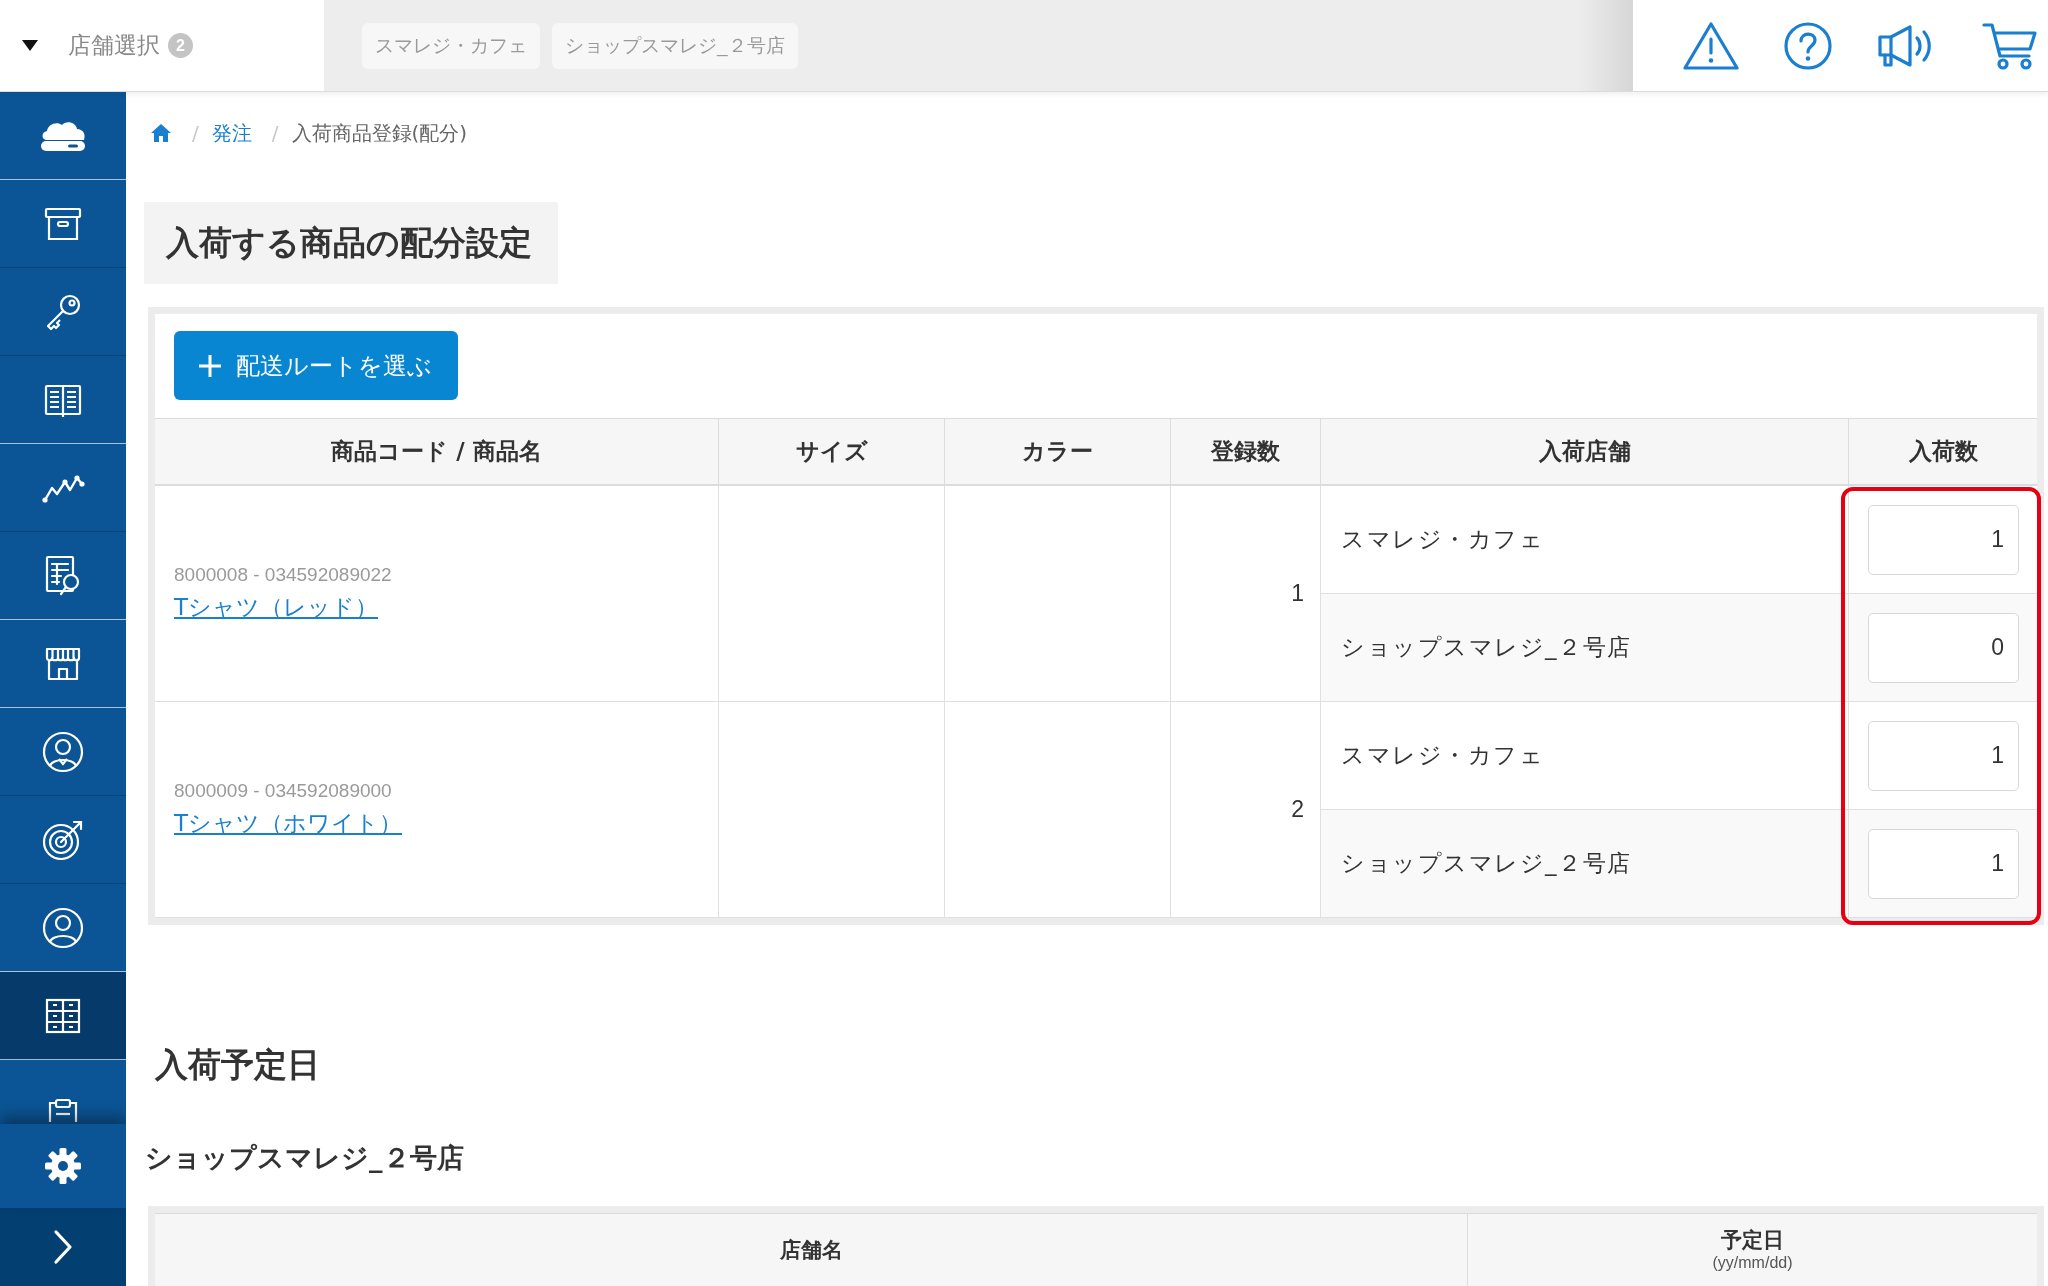 The height and width of the screenshot is (1286, 2048). Describe the element at coordinates (437, 452) in the screenshot. I see `column-header: 商品コード / 商品名` at that location.